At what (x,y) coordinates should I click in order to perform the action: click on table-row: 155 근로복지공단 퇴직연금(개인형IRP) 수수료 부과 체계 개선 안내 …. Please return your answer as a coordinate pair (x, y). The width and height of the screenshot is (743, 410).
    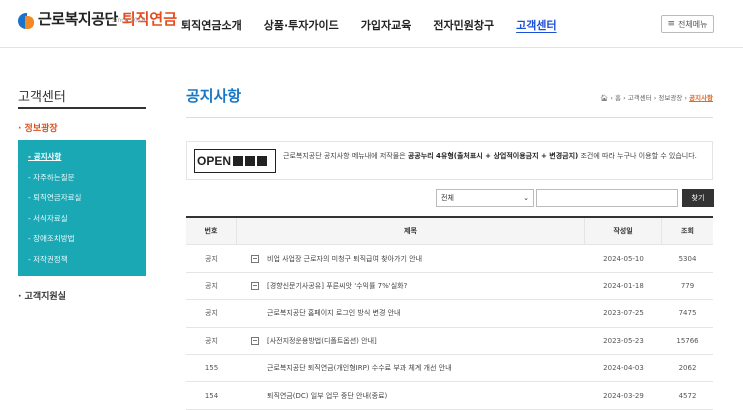
    Looking at the image, I should click on (449, 369).